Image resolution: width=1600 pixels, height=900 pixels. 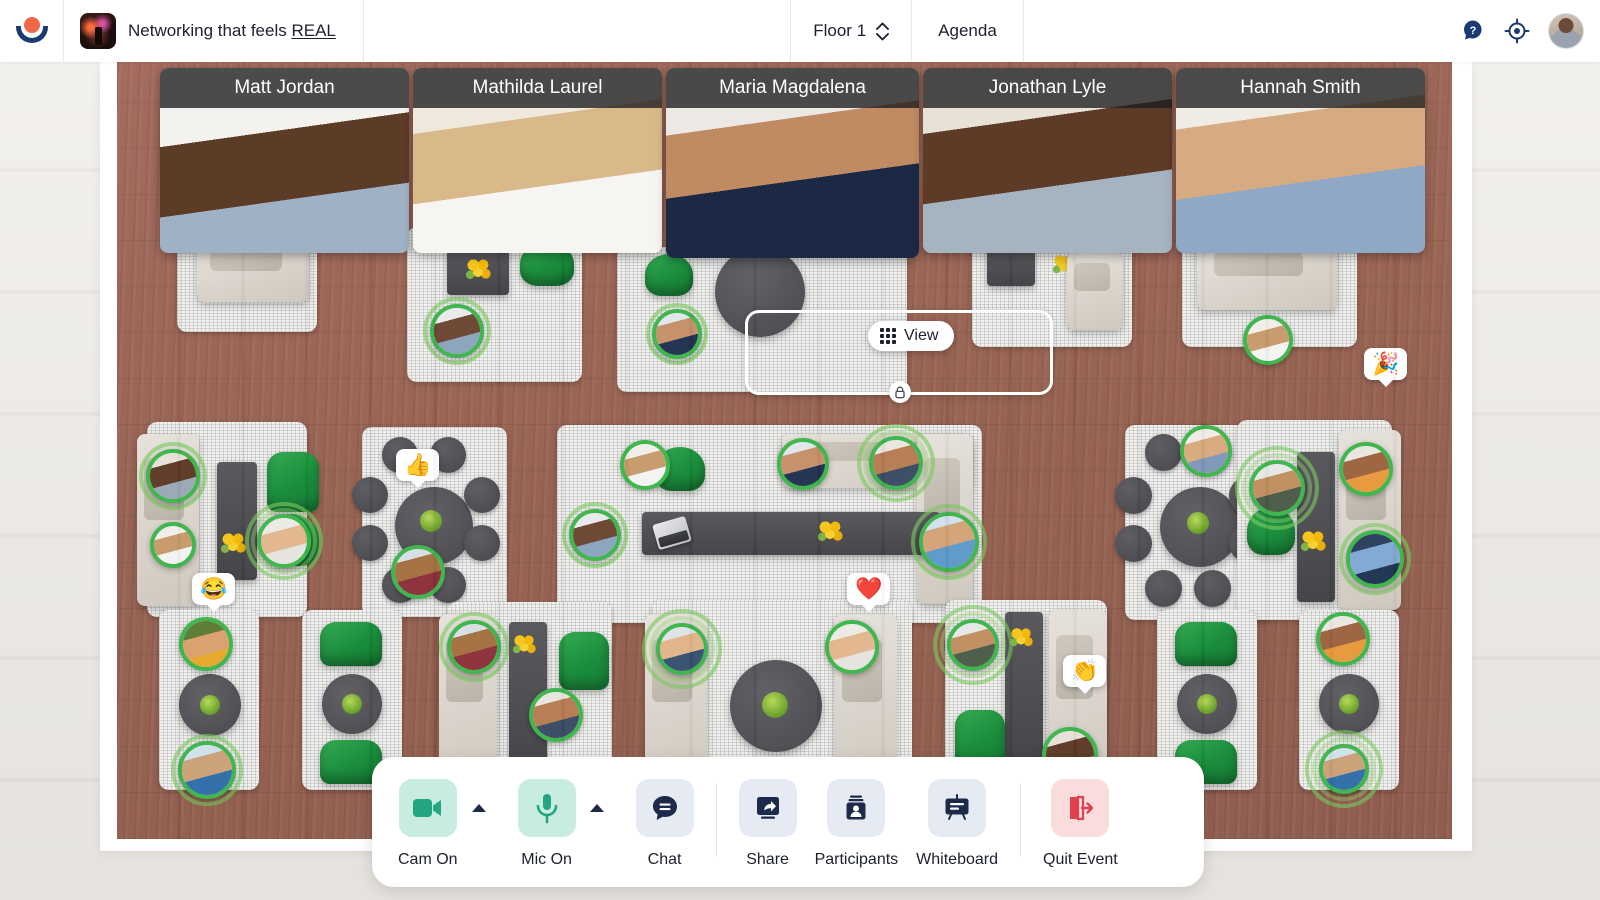 I want to click on video-tile: Jonathan Lyle, so click(x=1047, y=160).